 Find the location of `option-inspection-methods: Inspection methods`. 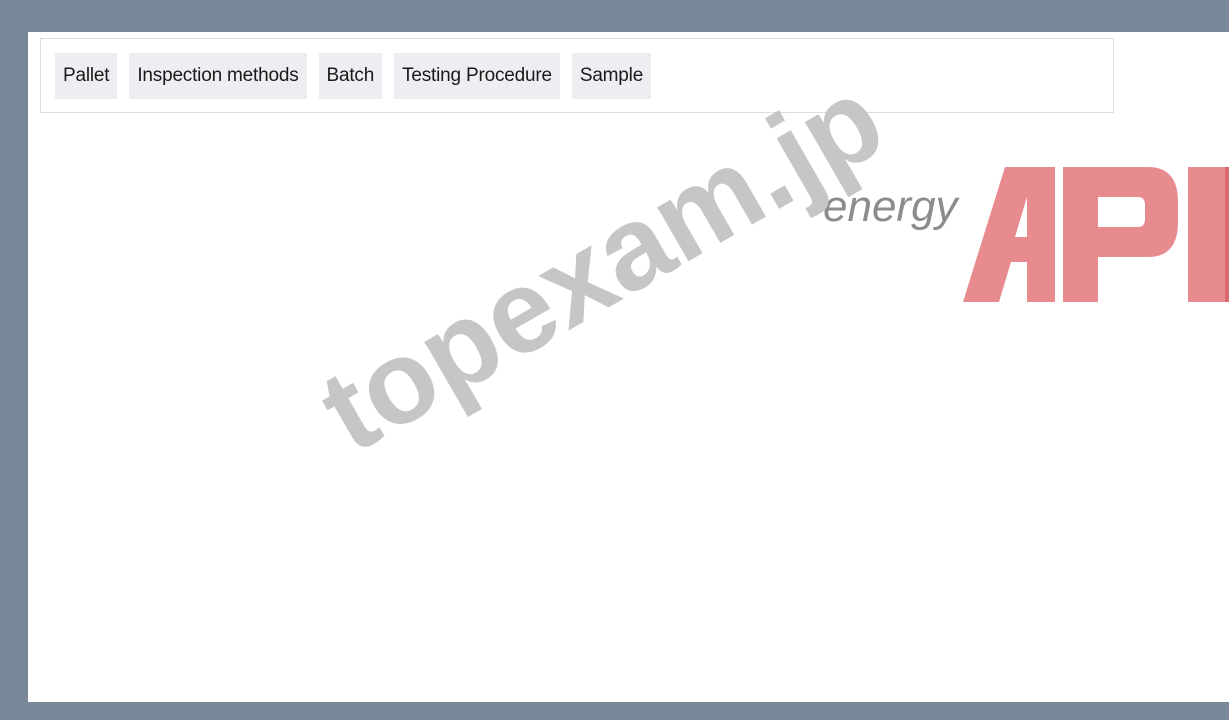

option-inspection-methods: Inspection methods is located at coordinates (218, 75).